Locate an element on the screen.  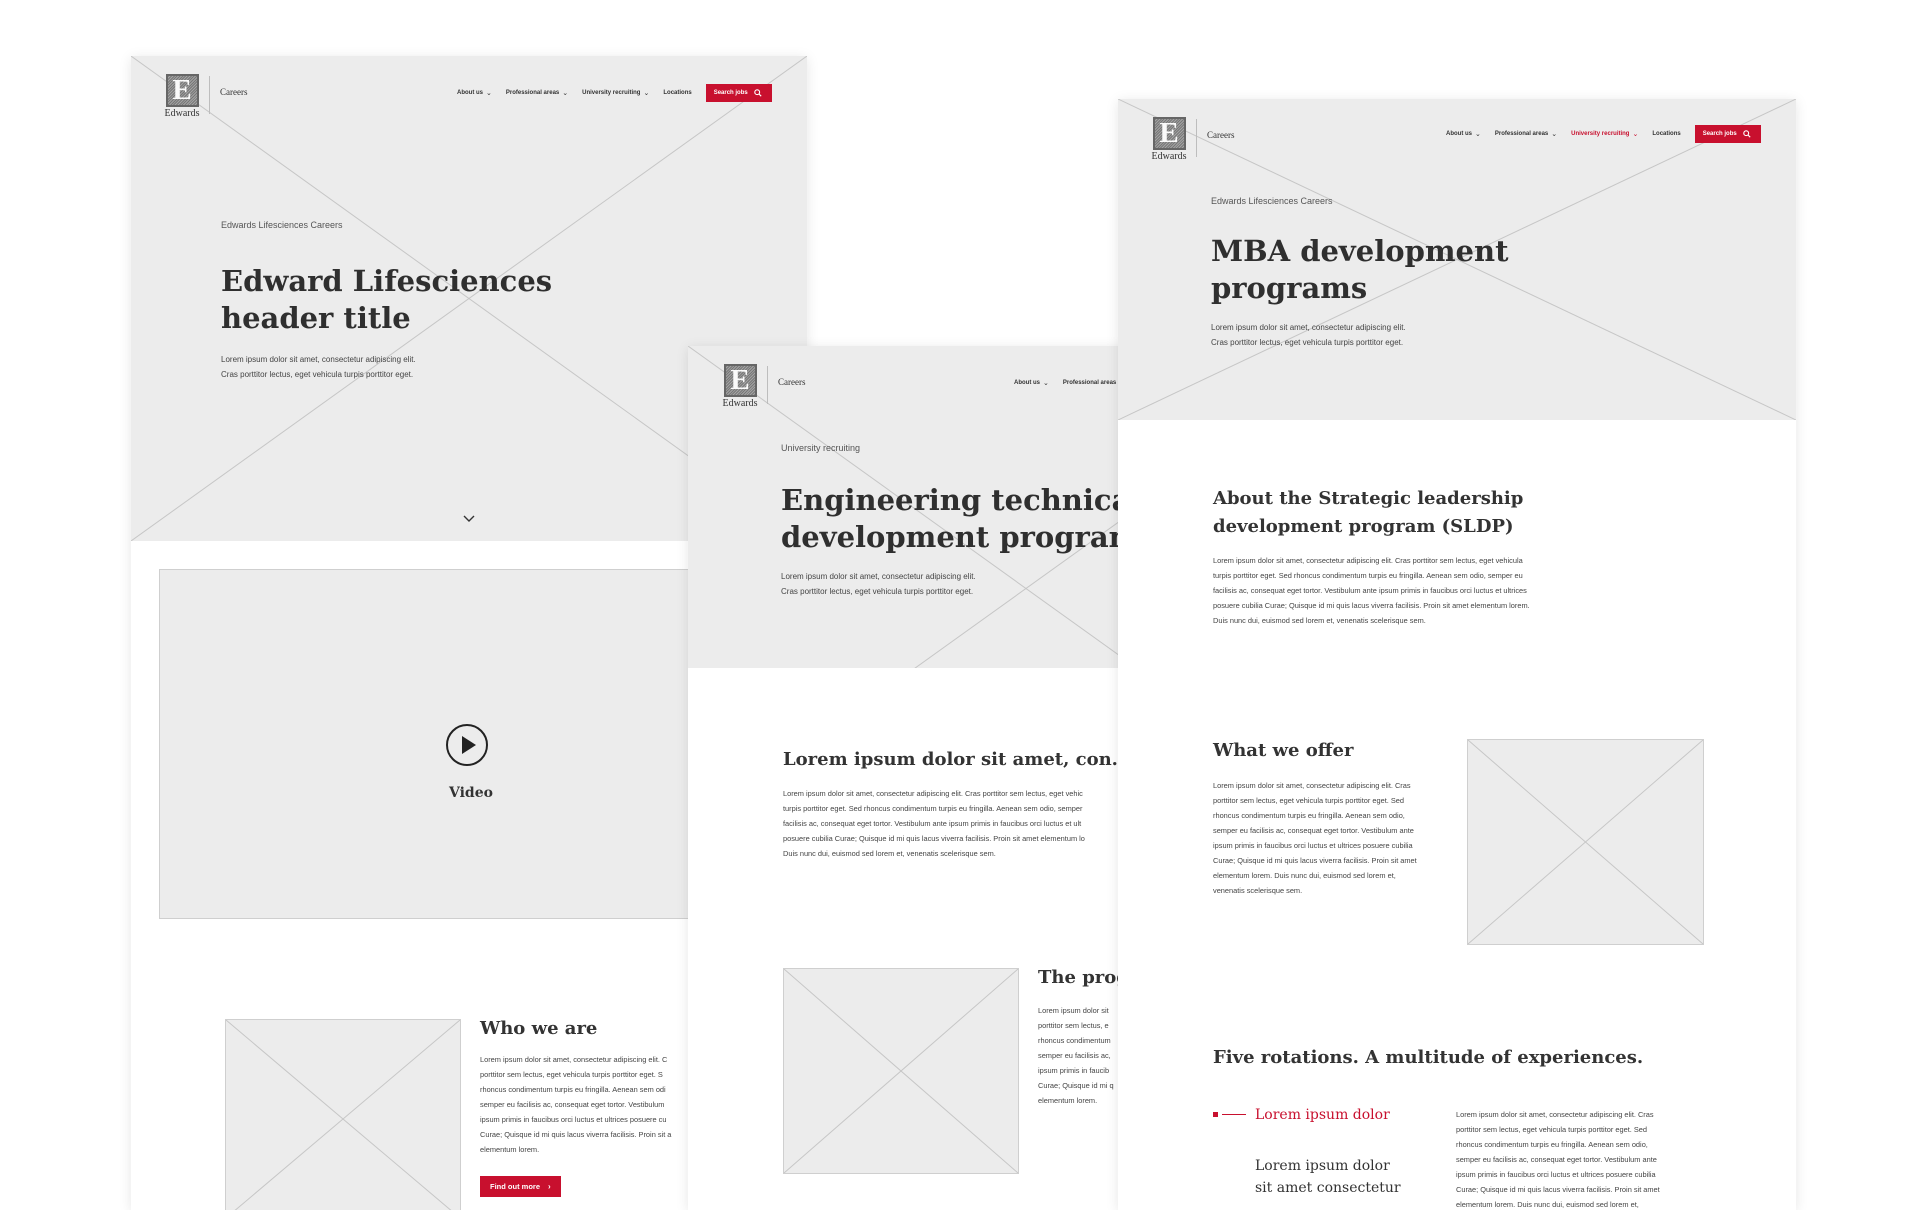
nav-professional-areas: Professional areas is located at coordinates (1089, 383).